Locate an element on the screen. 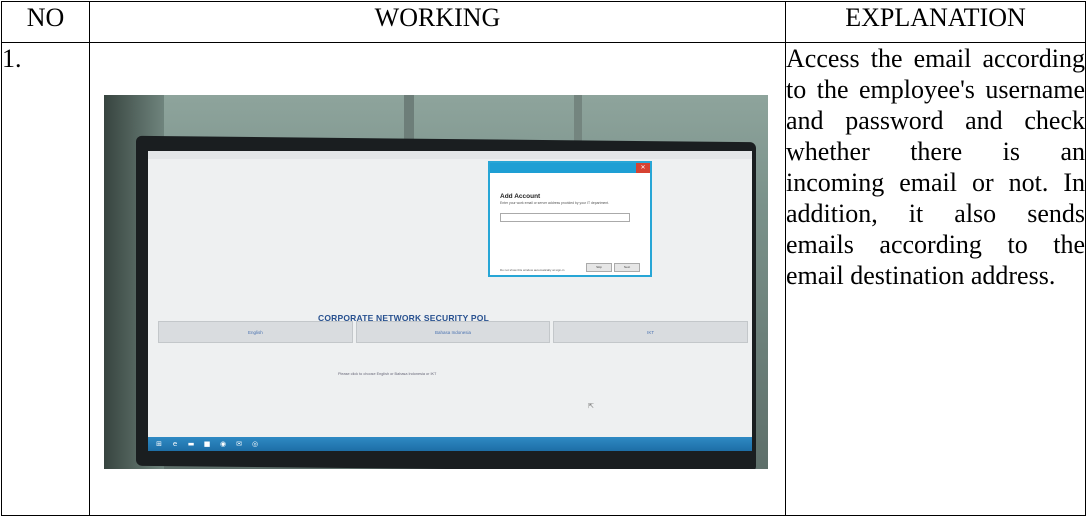 This screenshot has width=1089, height=520. header-working: WORKING is located at coordinates (437, 22).